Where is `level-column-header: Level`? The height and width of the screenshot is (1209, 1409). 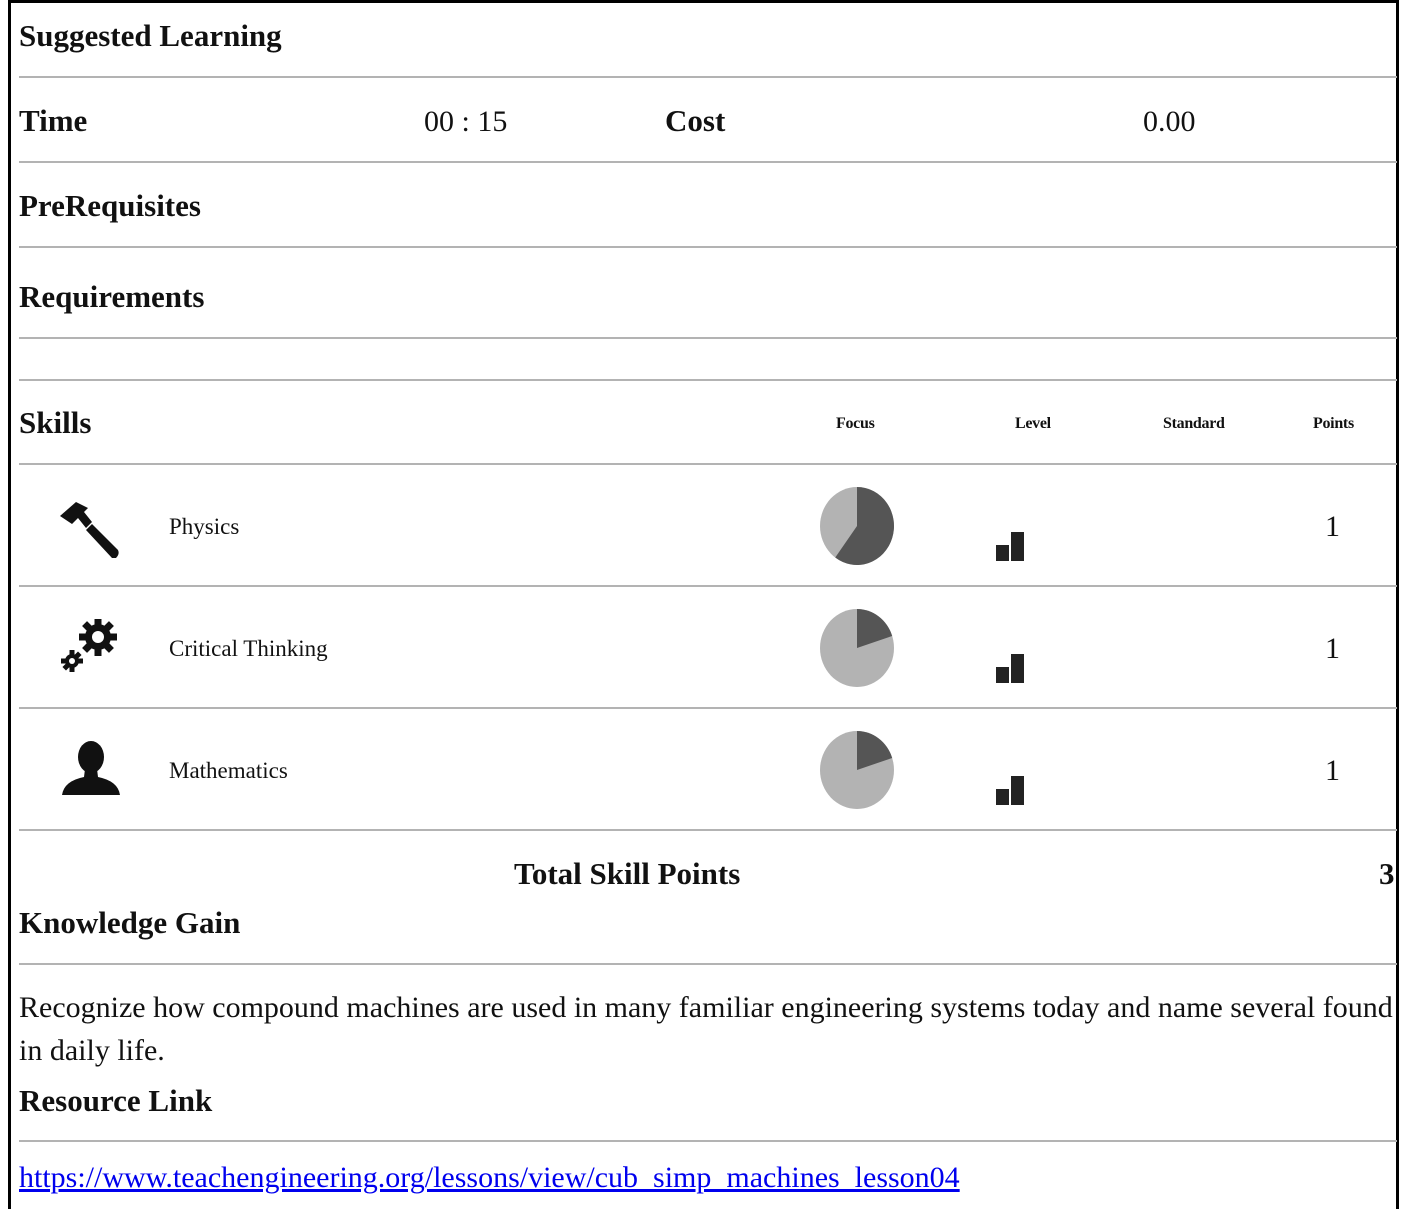 level-column-header: Level is located at coordinates (1033, 423).